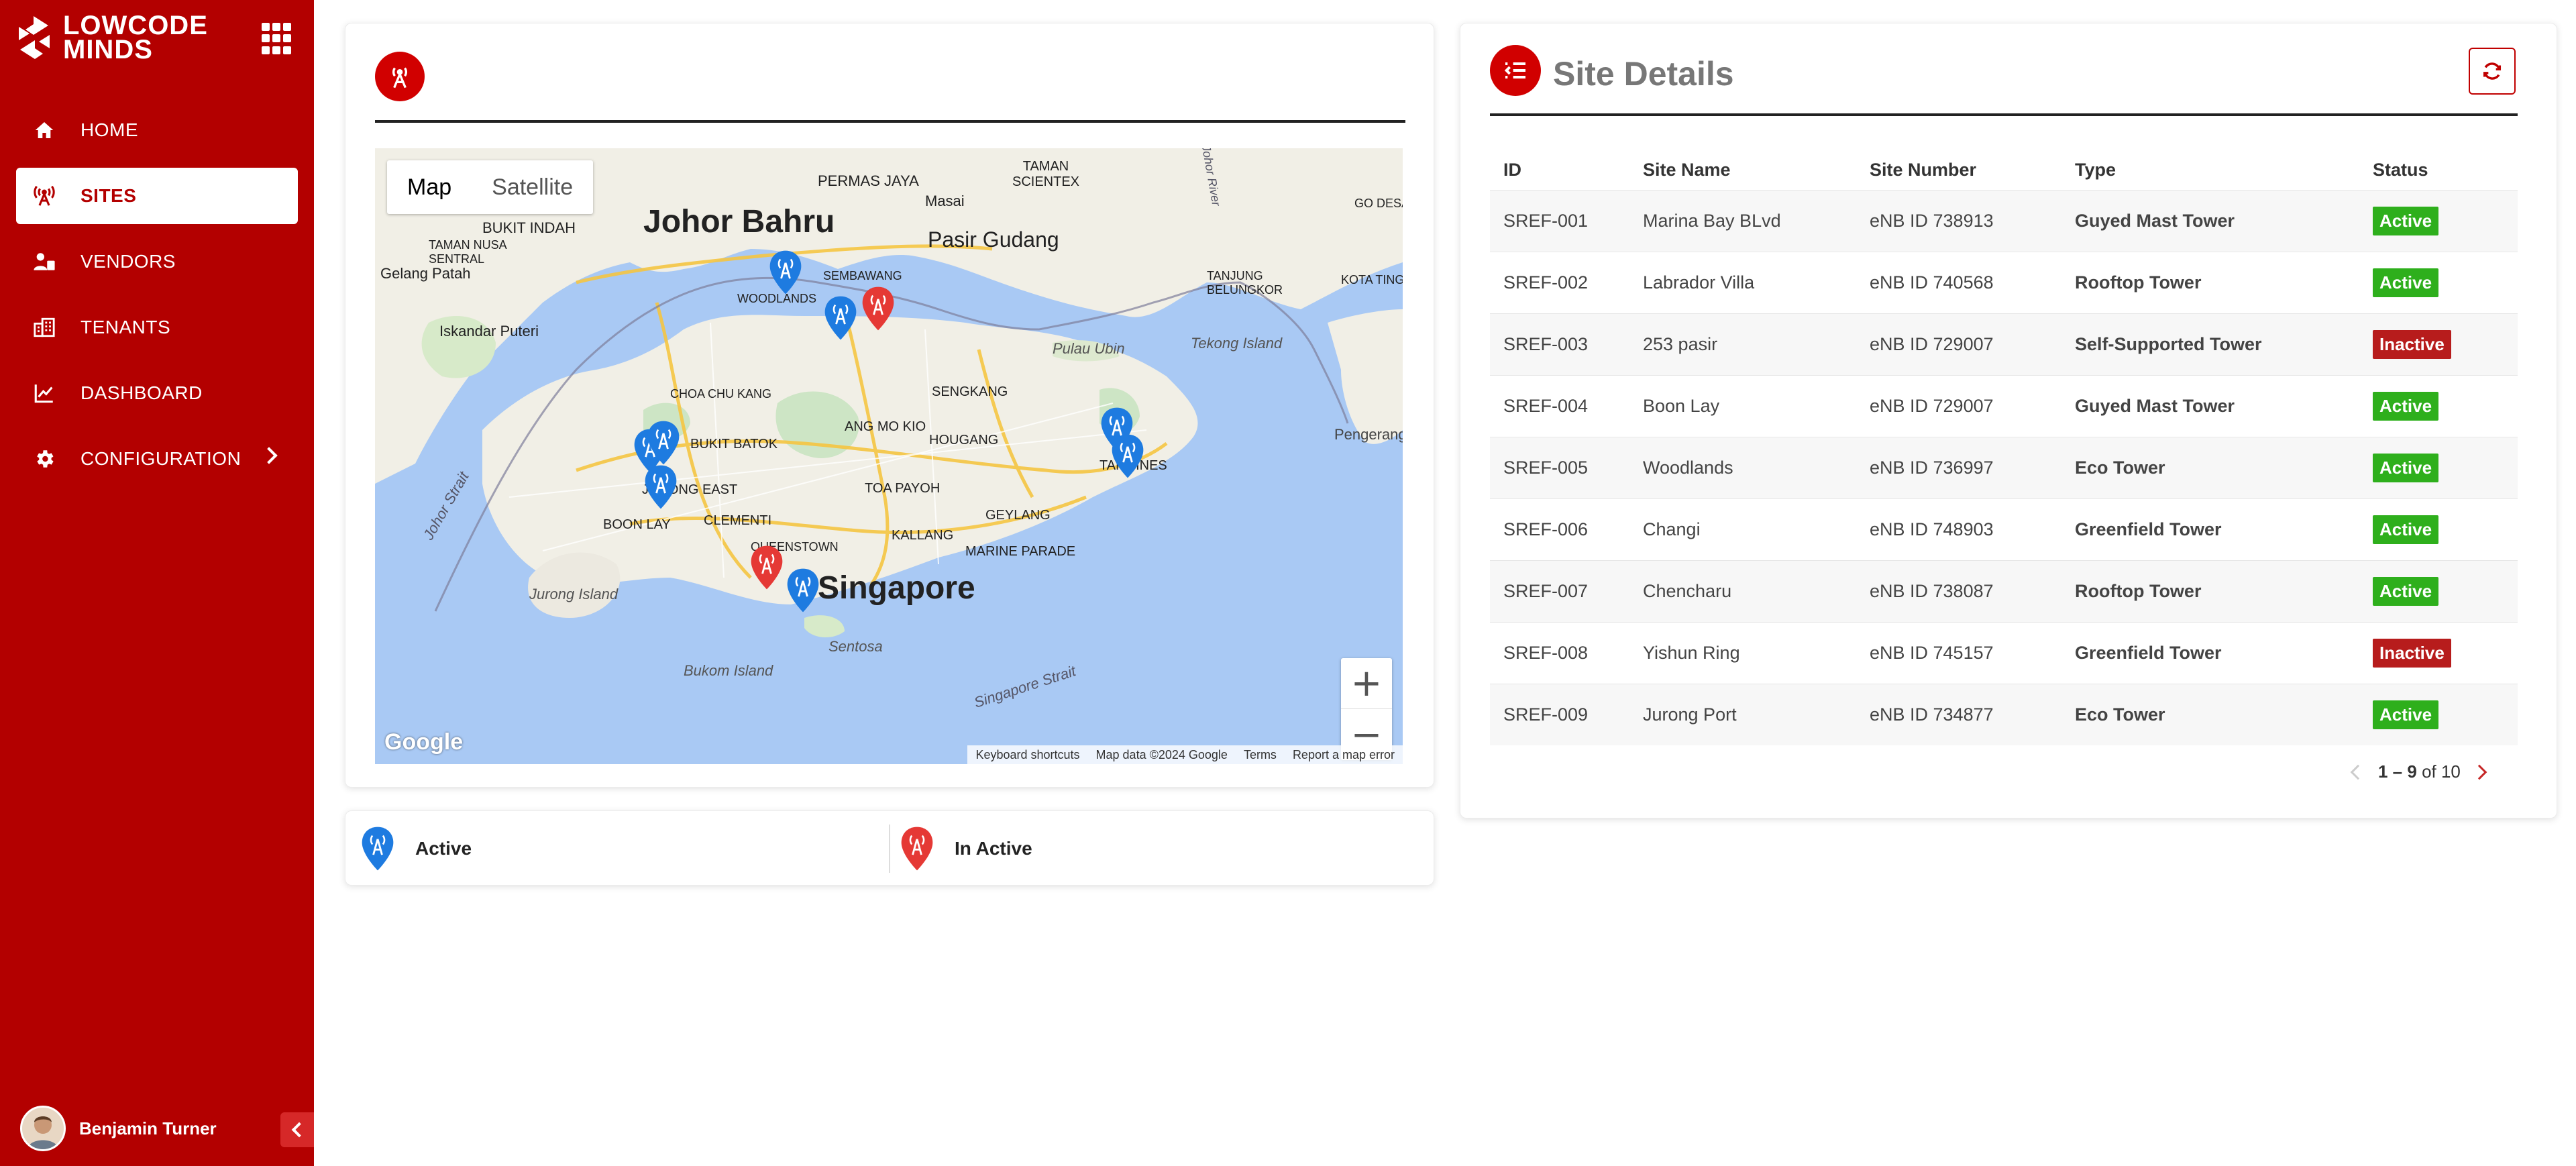 The height and width of the screenshot is (1166, 2576). What do you see at coordinates (1344, 755) in the screenshot?
I see `report-error-link: Report a map error` at bounding box center [1344, 755].